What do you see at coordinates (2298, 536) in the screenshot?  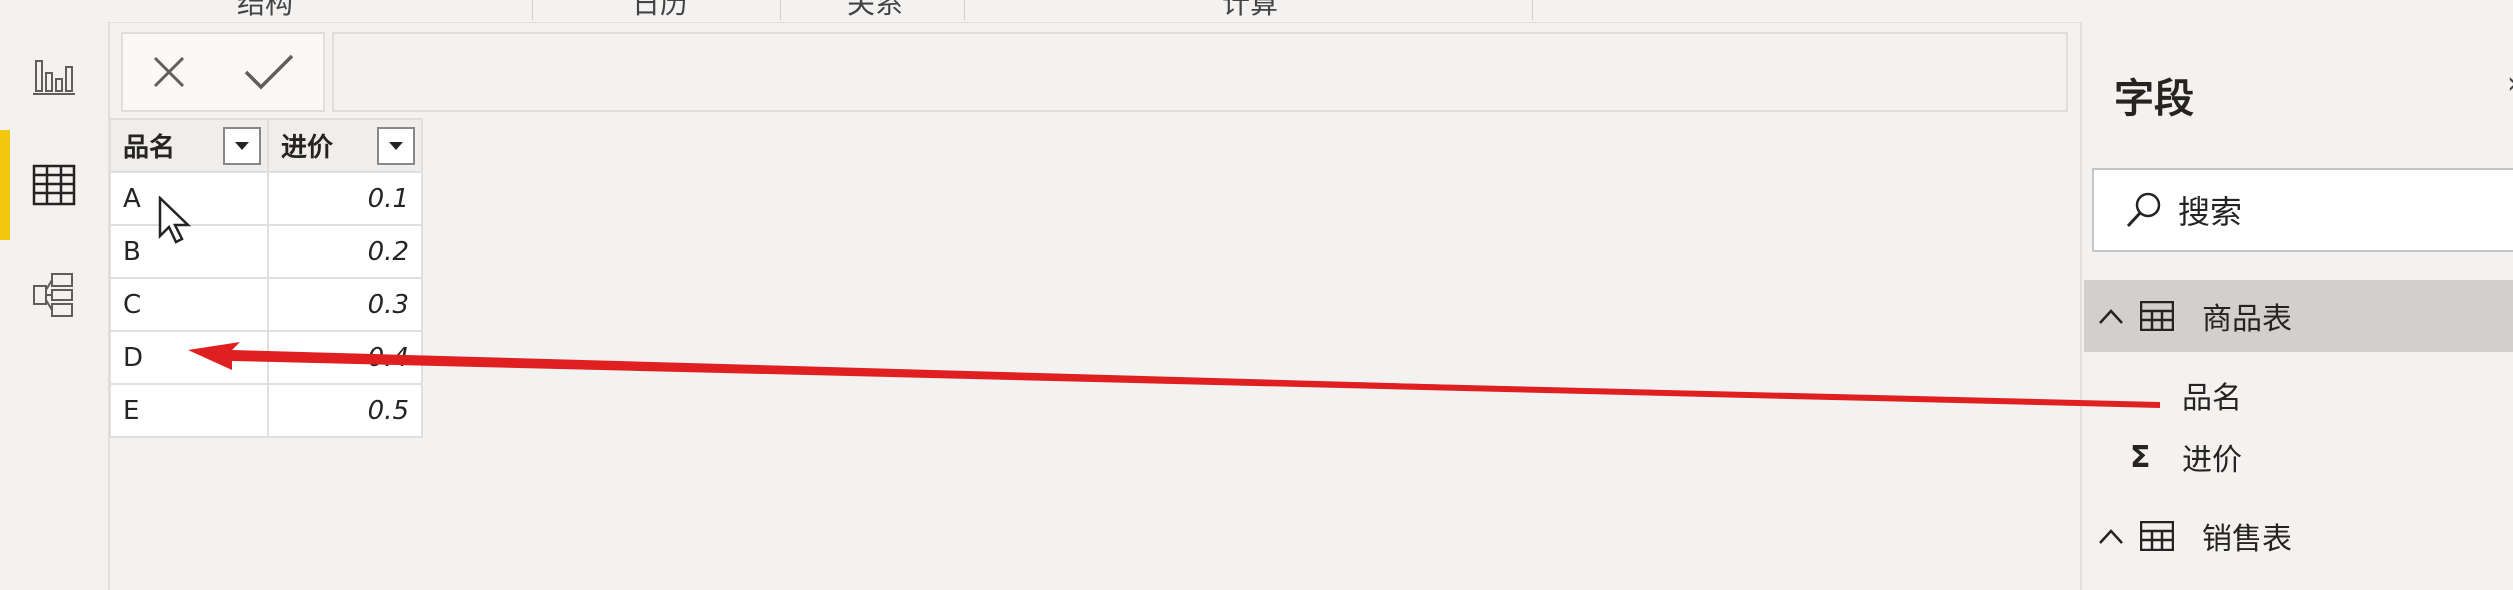 I see `field-table-sales: 销售表` at bounding box center [2298, 536].